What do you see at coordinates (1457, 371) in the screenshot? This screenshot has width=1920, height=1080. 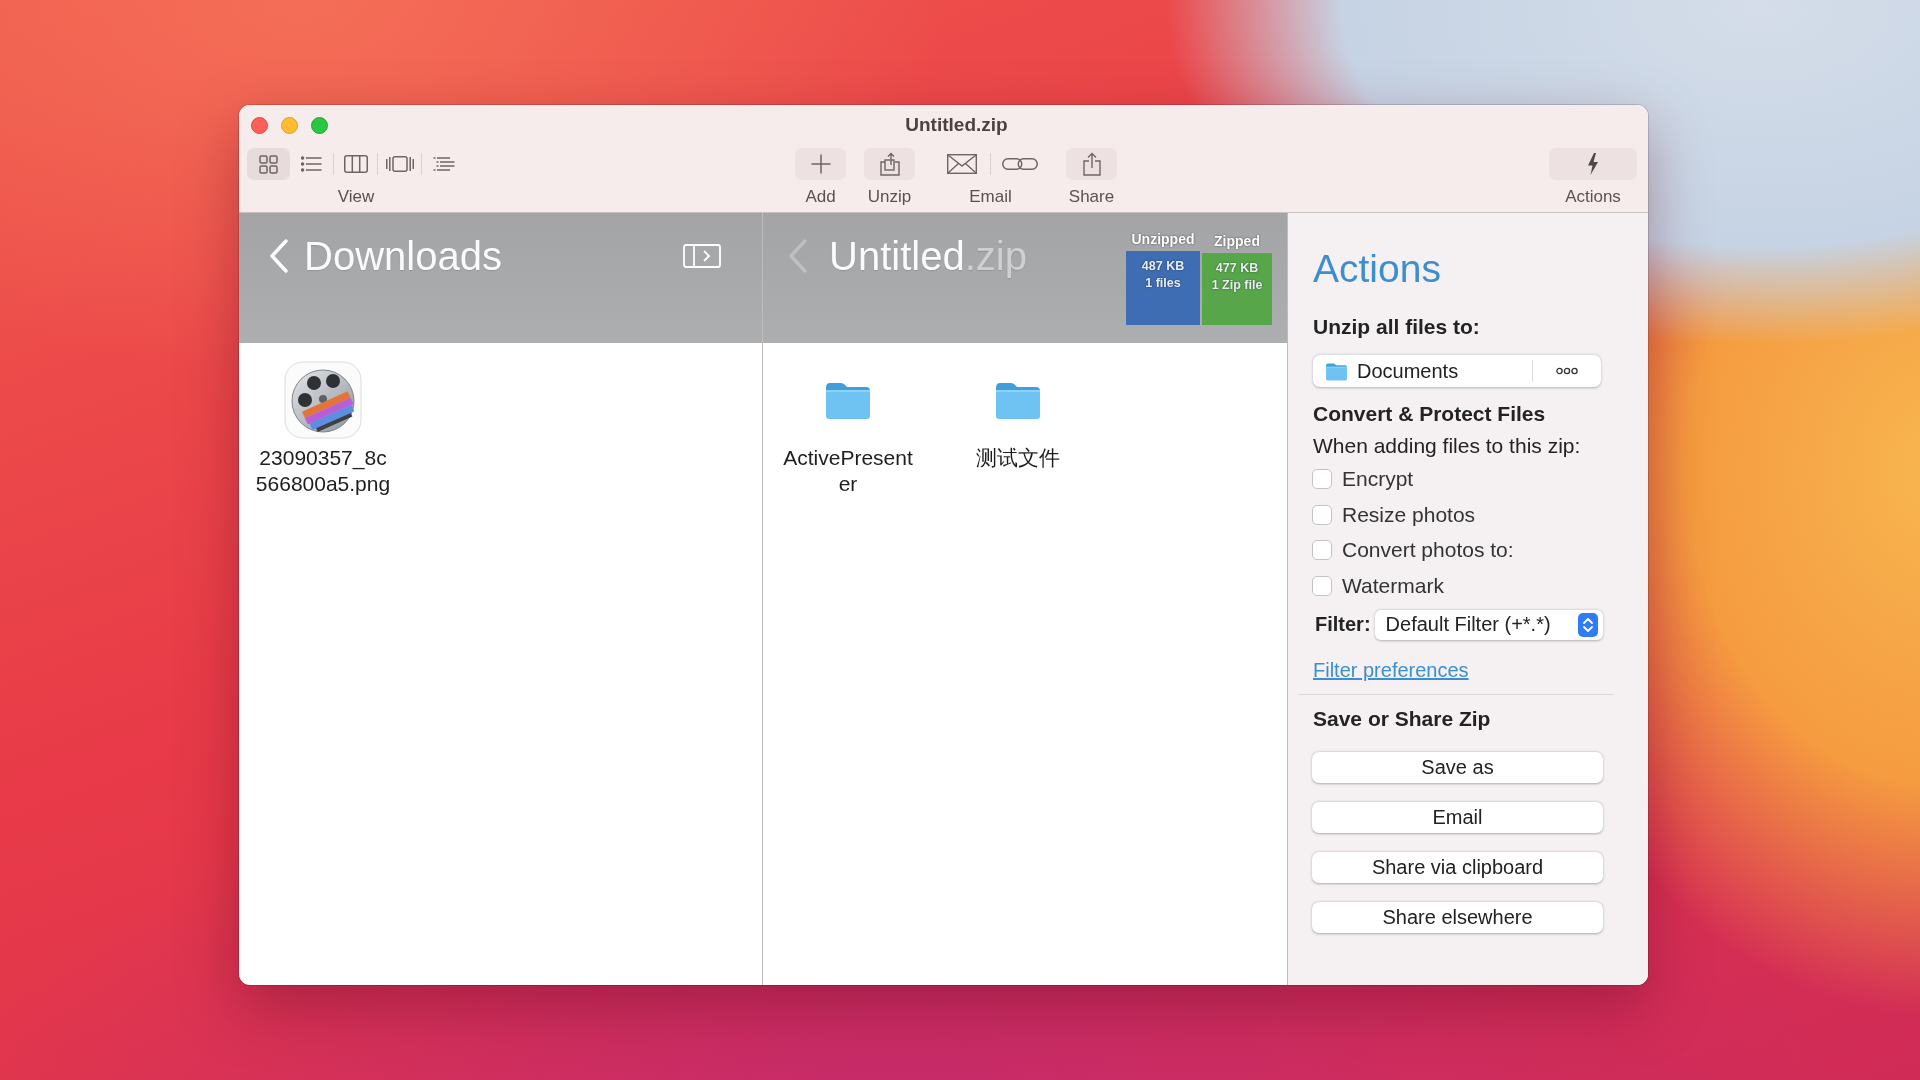 I see `destination-picker: Documents` at bounding box center [1457, 371].